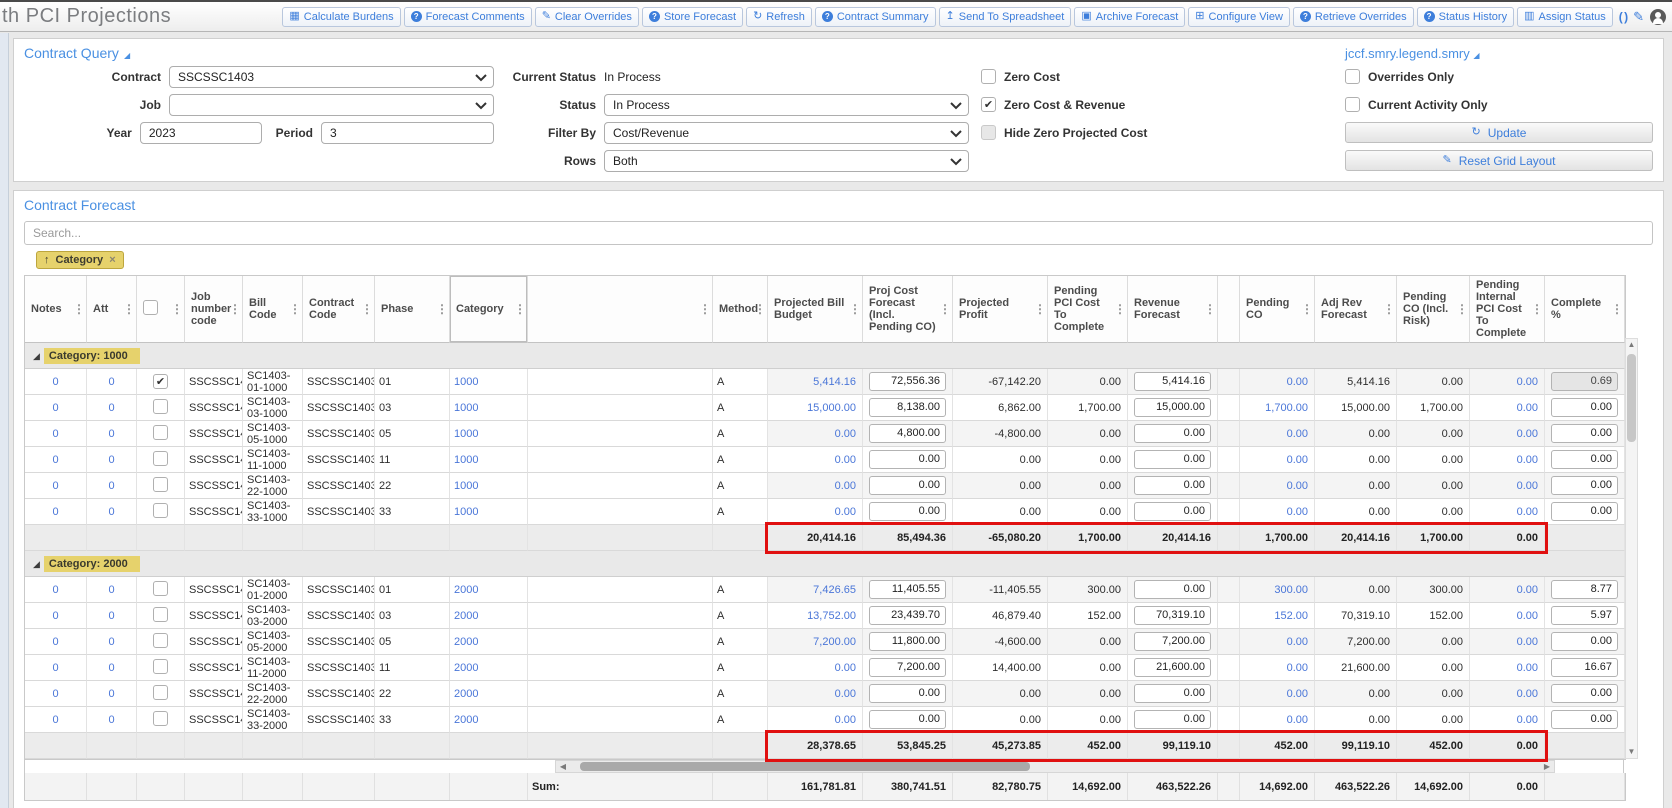 This screenshot has height=808, width=1672. Describe the element at coordinates (80, 260) in the screenshot. I see `group-chip-category: ↑ Category ×` at that location.